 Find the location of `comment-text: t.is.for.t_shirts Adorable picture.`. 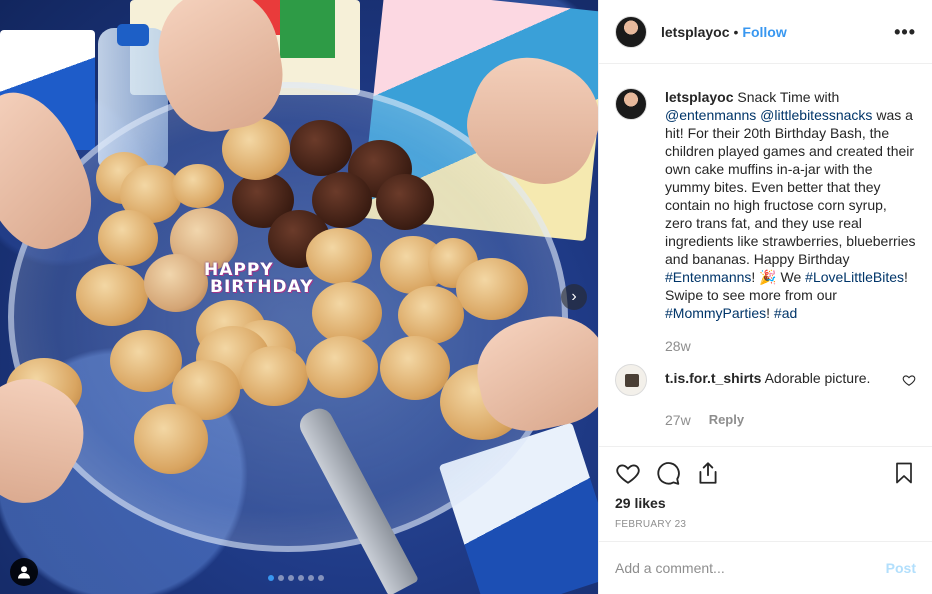

comment-text: t.is.for.t_shirts Adorable picture. is located at coordinates (780, 378).